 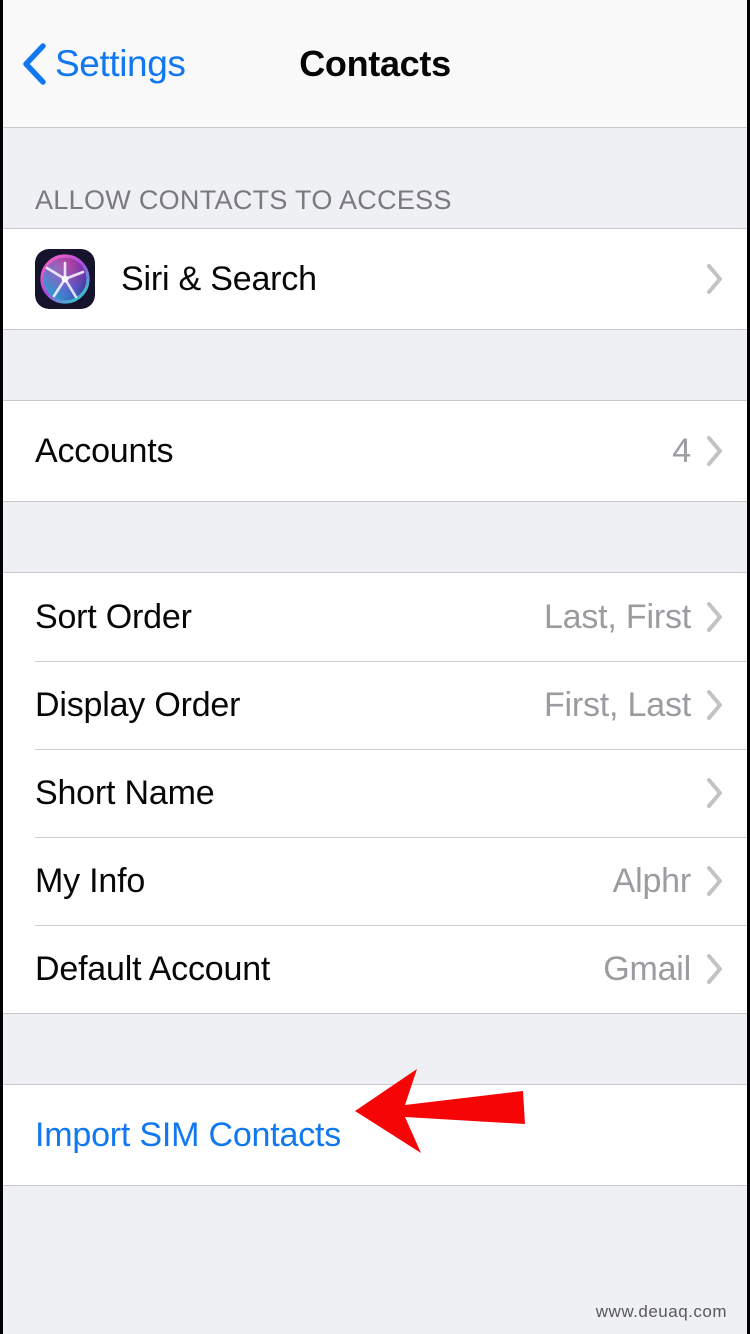 I want to click on list-item-value: 4, so click(x=681, y=450).